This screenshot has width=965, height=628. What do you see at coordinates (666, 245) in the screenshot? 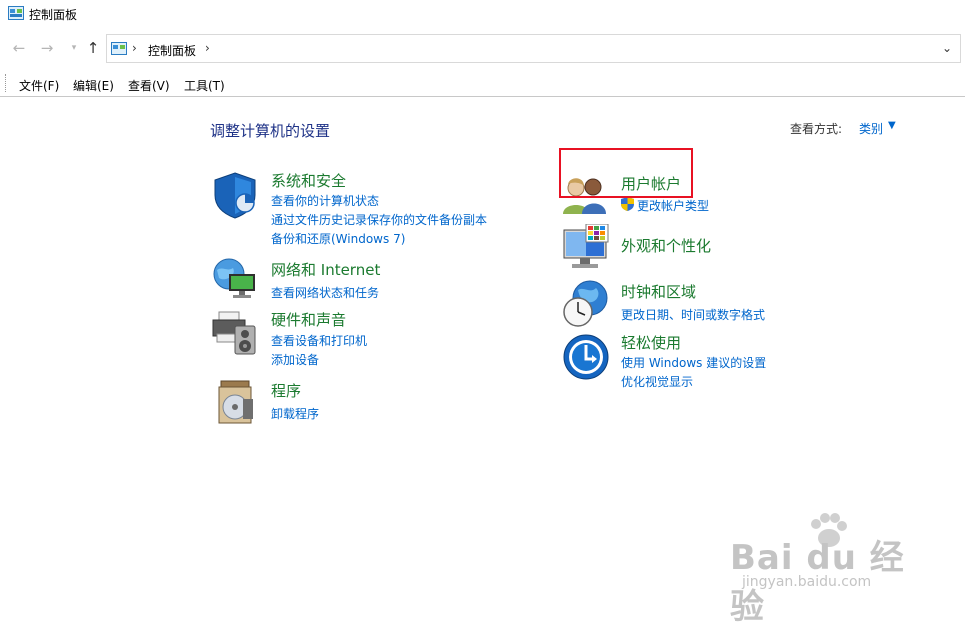
I see `category-appearance-title: 外观和个性化` at bounding box center [666, 245].